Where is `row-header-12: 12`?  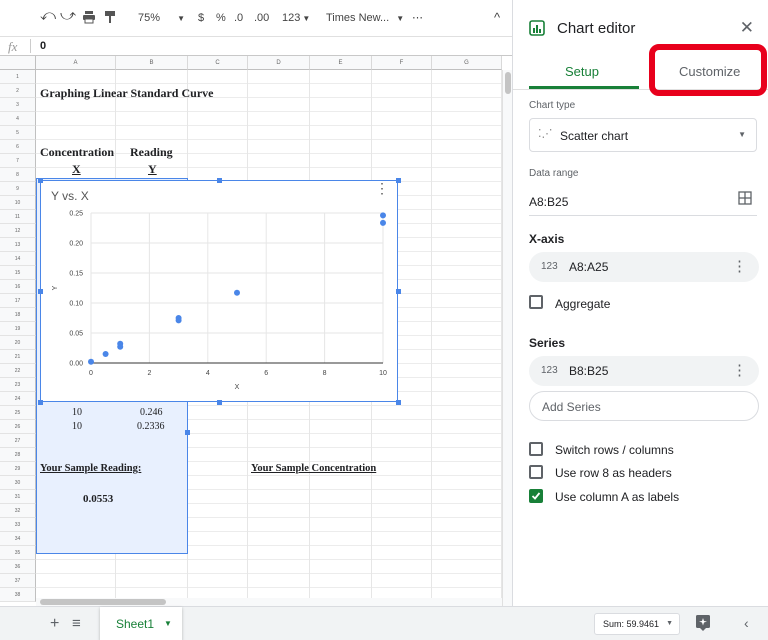 row-header-12: 12 is located at coordinates (18, 231).